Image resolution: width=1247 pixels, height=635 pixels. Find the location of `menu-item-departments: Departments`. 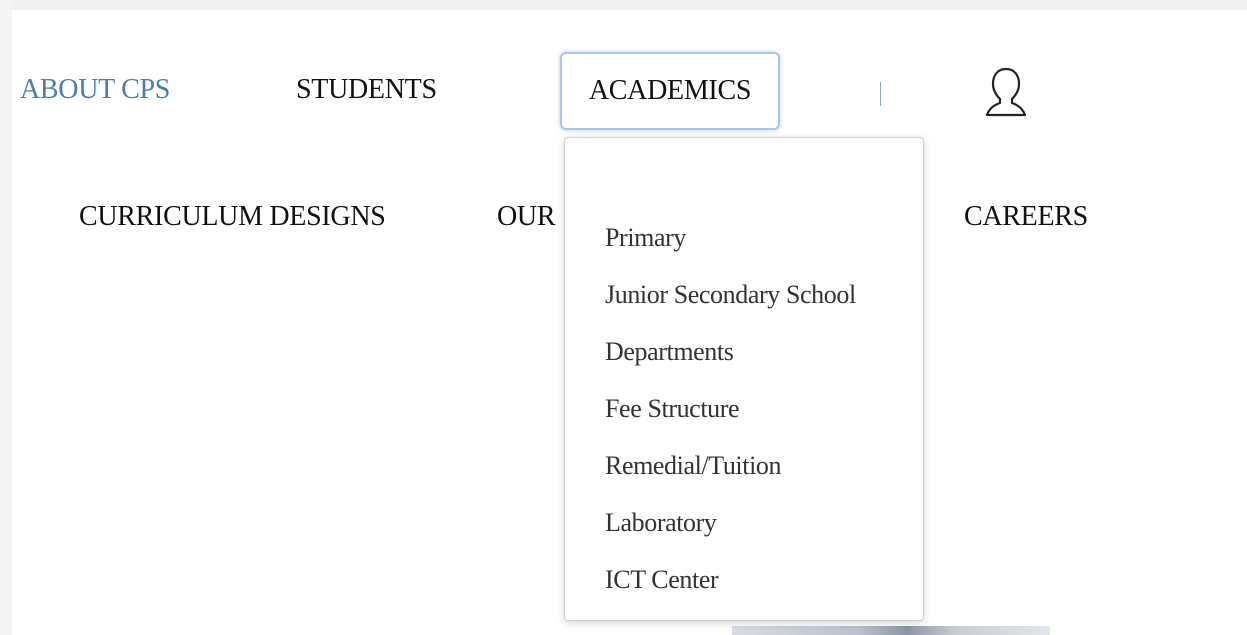

menu-item-departments: Departments is located at coordinates (730, 362).